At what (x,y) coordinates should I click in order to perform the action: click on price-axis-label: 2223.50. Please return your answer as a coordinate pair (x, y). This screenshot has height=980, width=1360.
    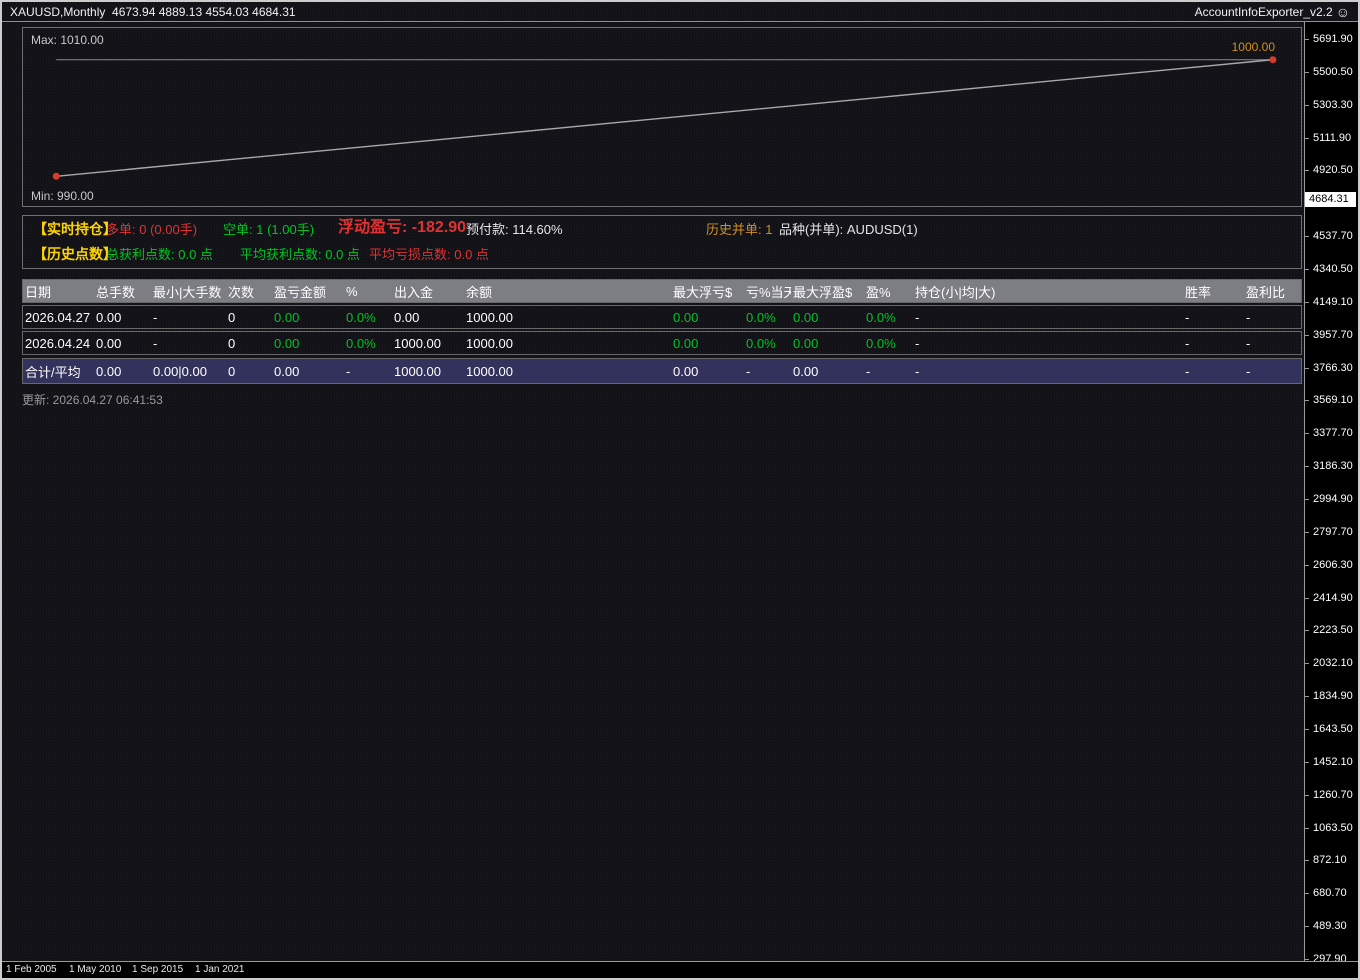
    Looking at the image, I should click on (1329, 630).